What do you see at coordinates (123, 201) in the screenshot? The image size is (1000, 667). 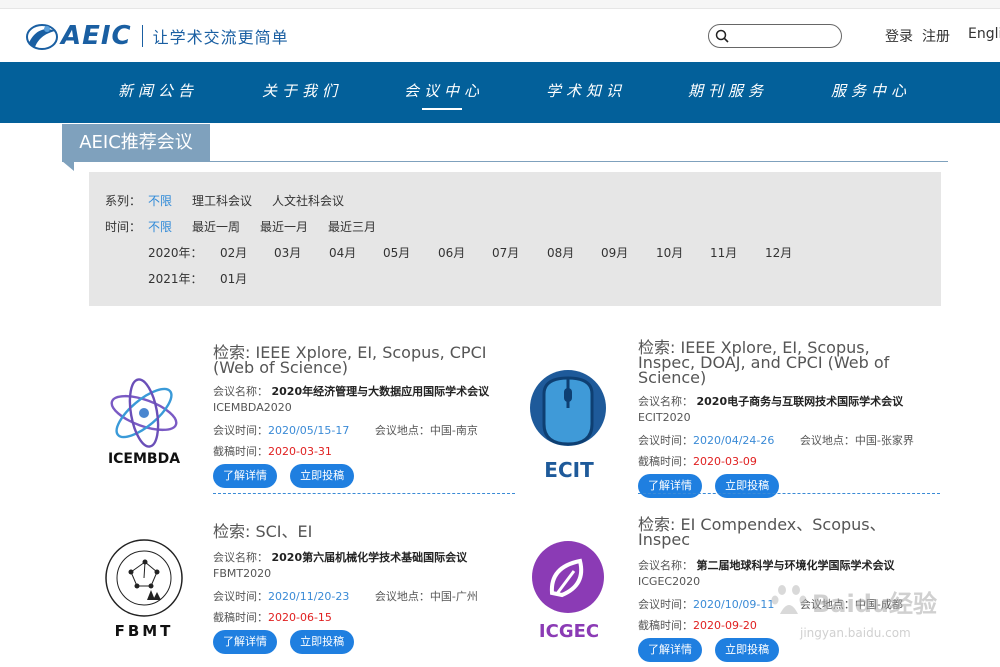 I see `series-label: 系列：` at bounding box center [123, 201].